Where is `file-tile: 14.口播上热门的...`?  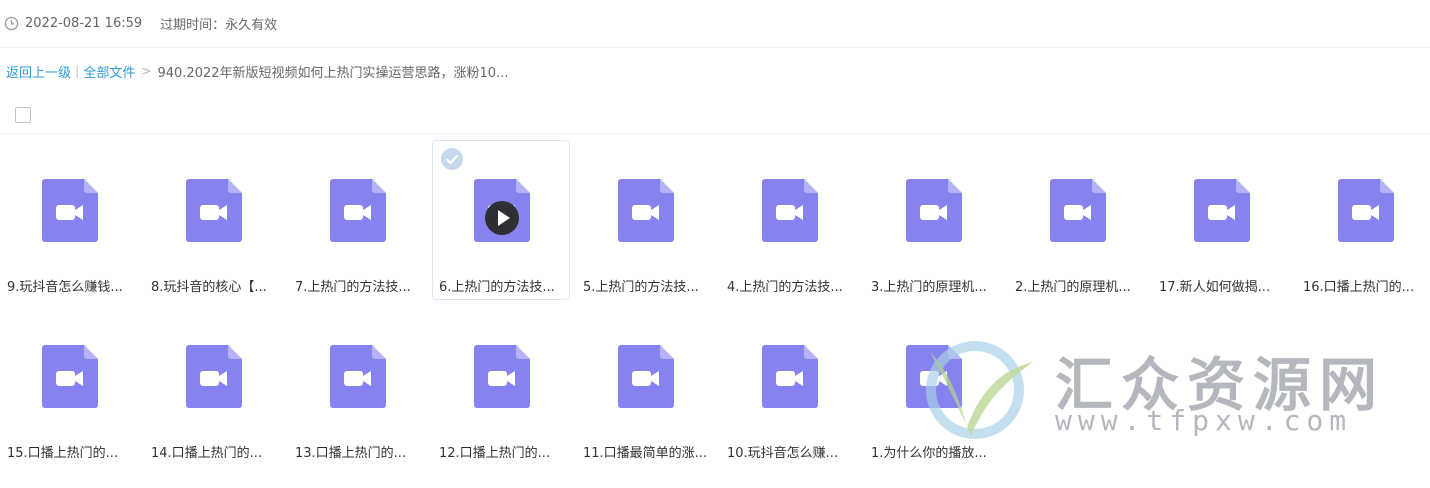 file-tile: 14.口播上热门的... is located at coordinates (213, 386).